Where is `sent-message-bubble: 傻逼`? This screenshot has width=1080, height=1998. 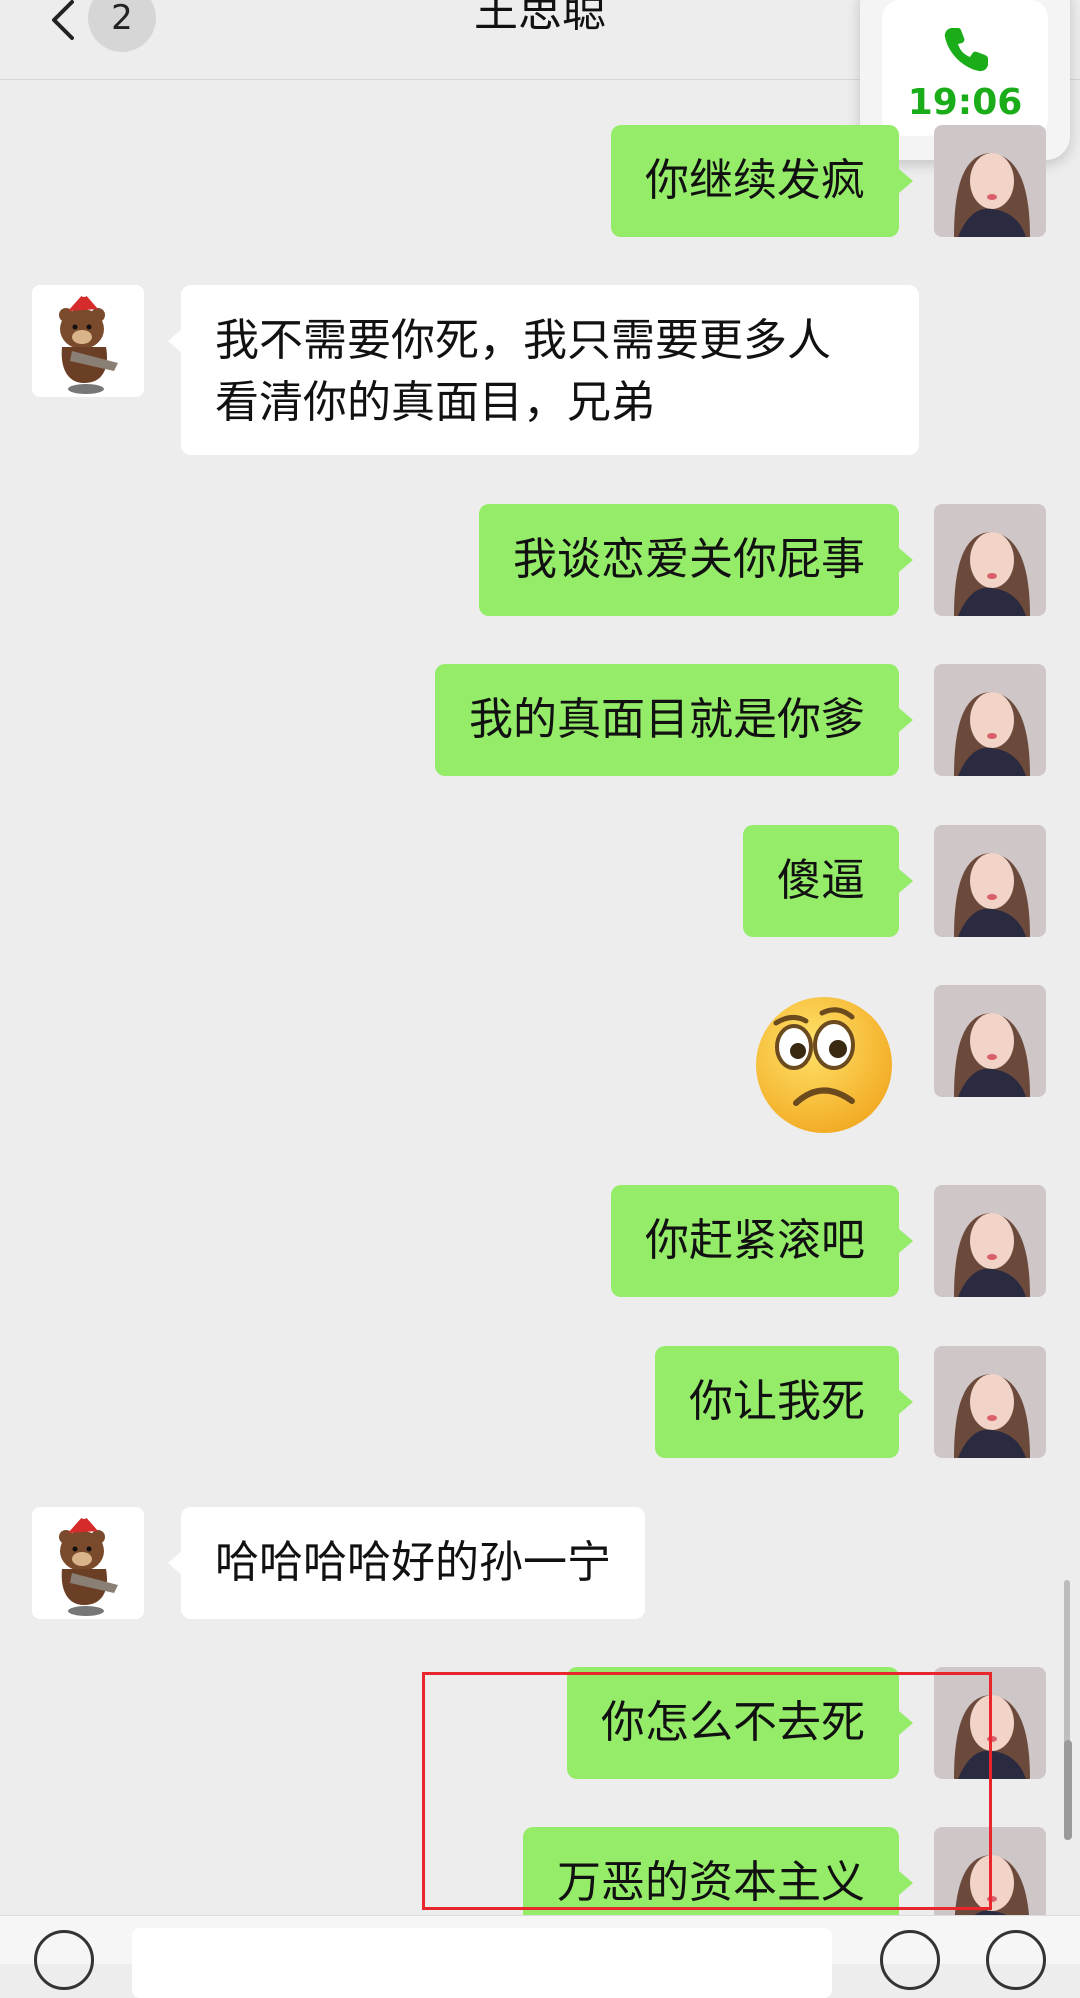 sent-message-bubble: 傻逼 is located at coordinates (821, 881).